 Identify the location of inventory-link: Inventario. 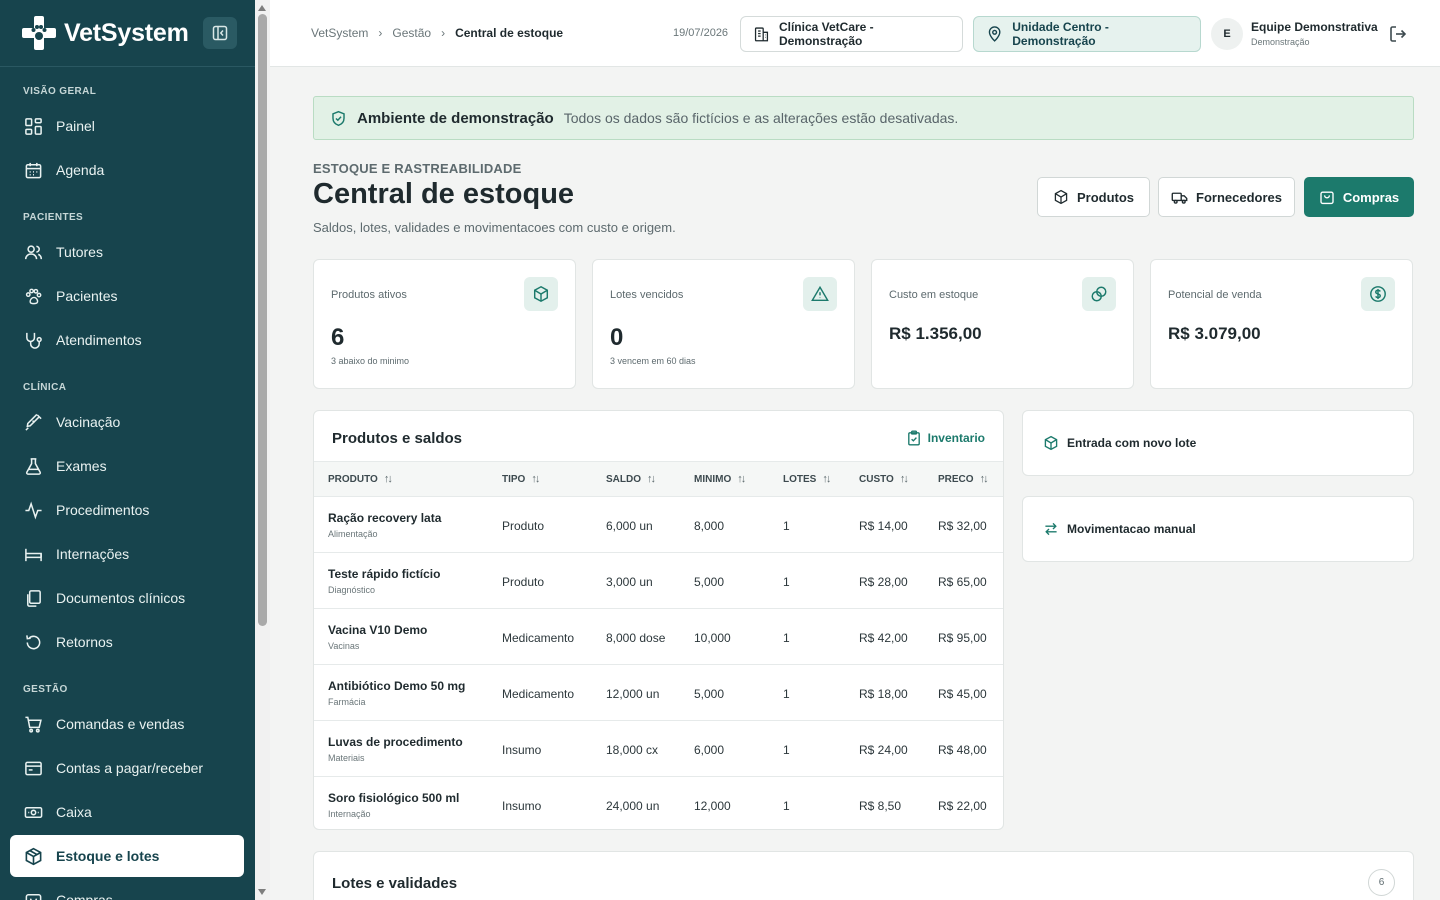
(945, 438).